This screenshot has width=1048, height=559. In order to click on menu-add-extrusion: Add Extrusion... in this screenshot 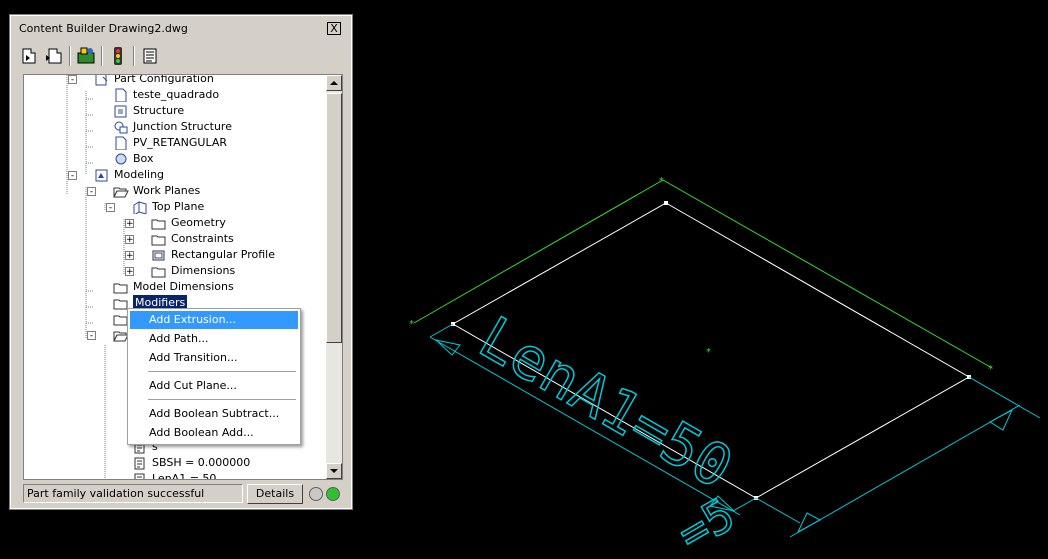, I will do `click(214, 320)`.